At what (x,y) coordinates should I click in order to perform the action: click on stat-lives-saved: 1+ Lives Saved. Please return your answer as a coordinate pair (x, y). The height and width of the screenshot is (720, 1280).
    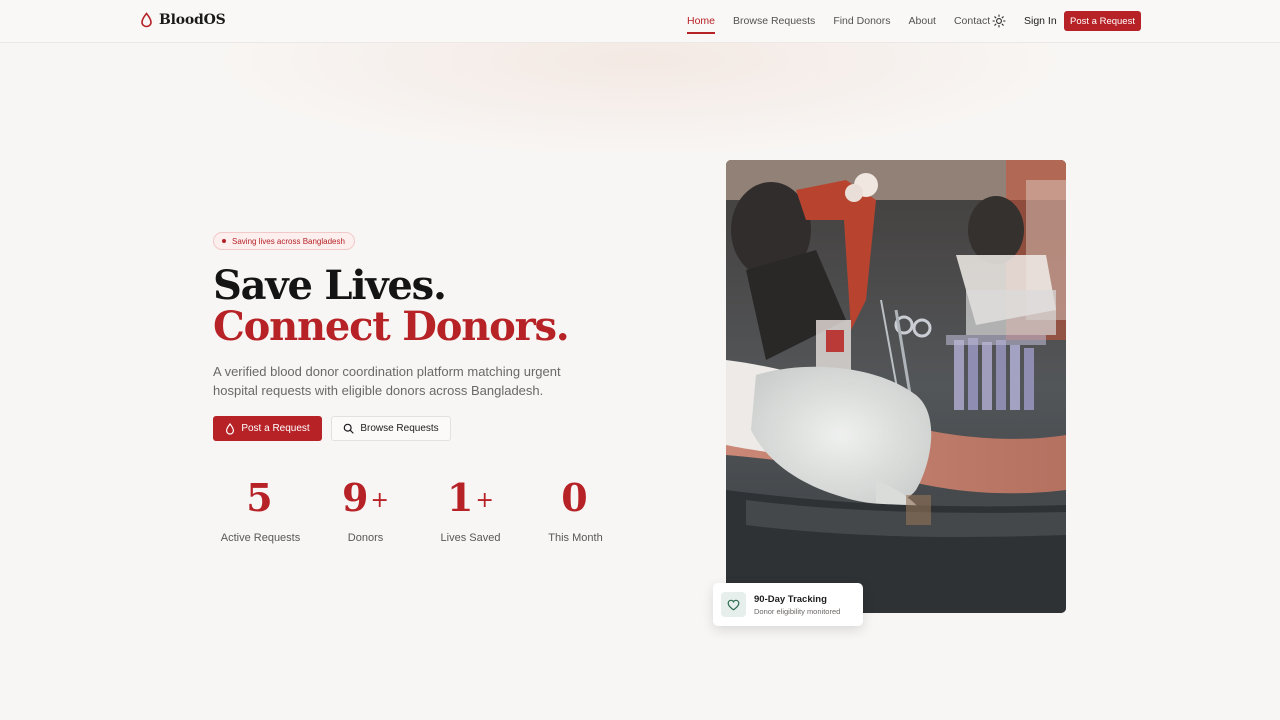
    Looking at the image, I should click on (470, 510).